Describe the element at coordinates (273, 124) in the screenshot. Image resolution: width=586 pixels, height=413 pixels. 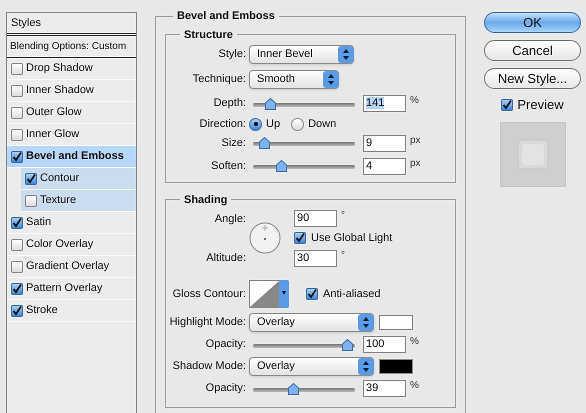
I see `radio-label: Up` at that location.